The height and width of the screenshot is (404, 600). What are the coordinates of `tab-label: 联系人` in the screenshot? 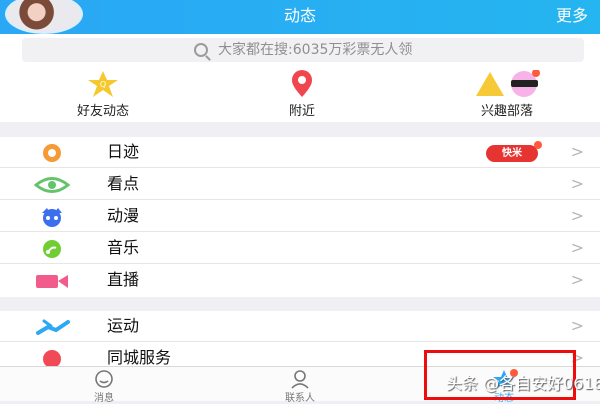 It's located at (300, 398).